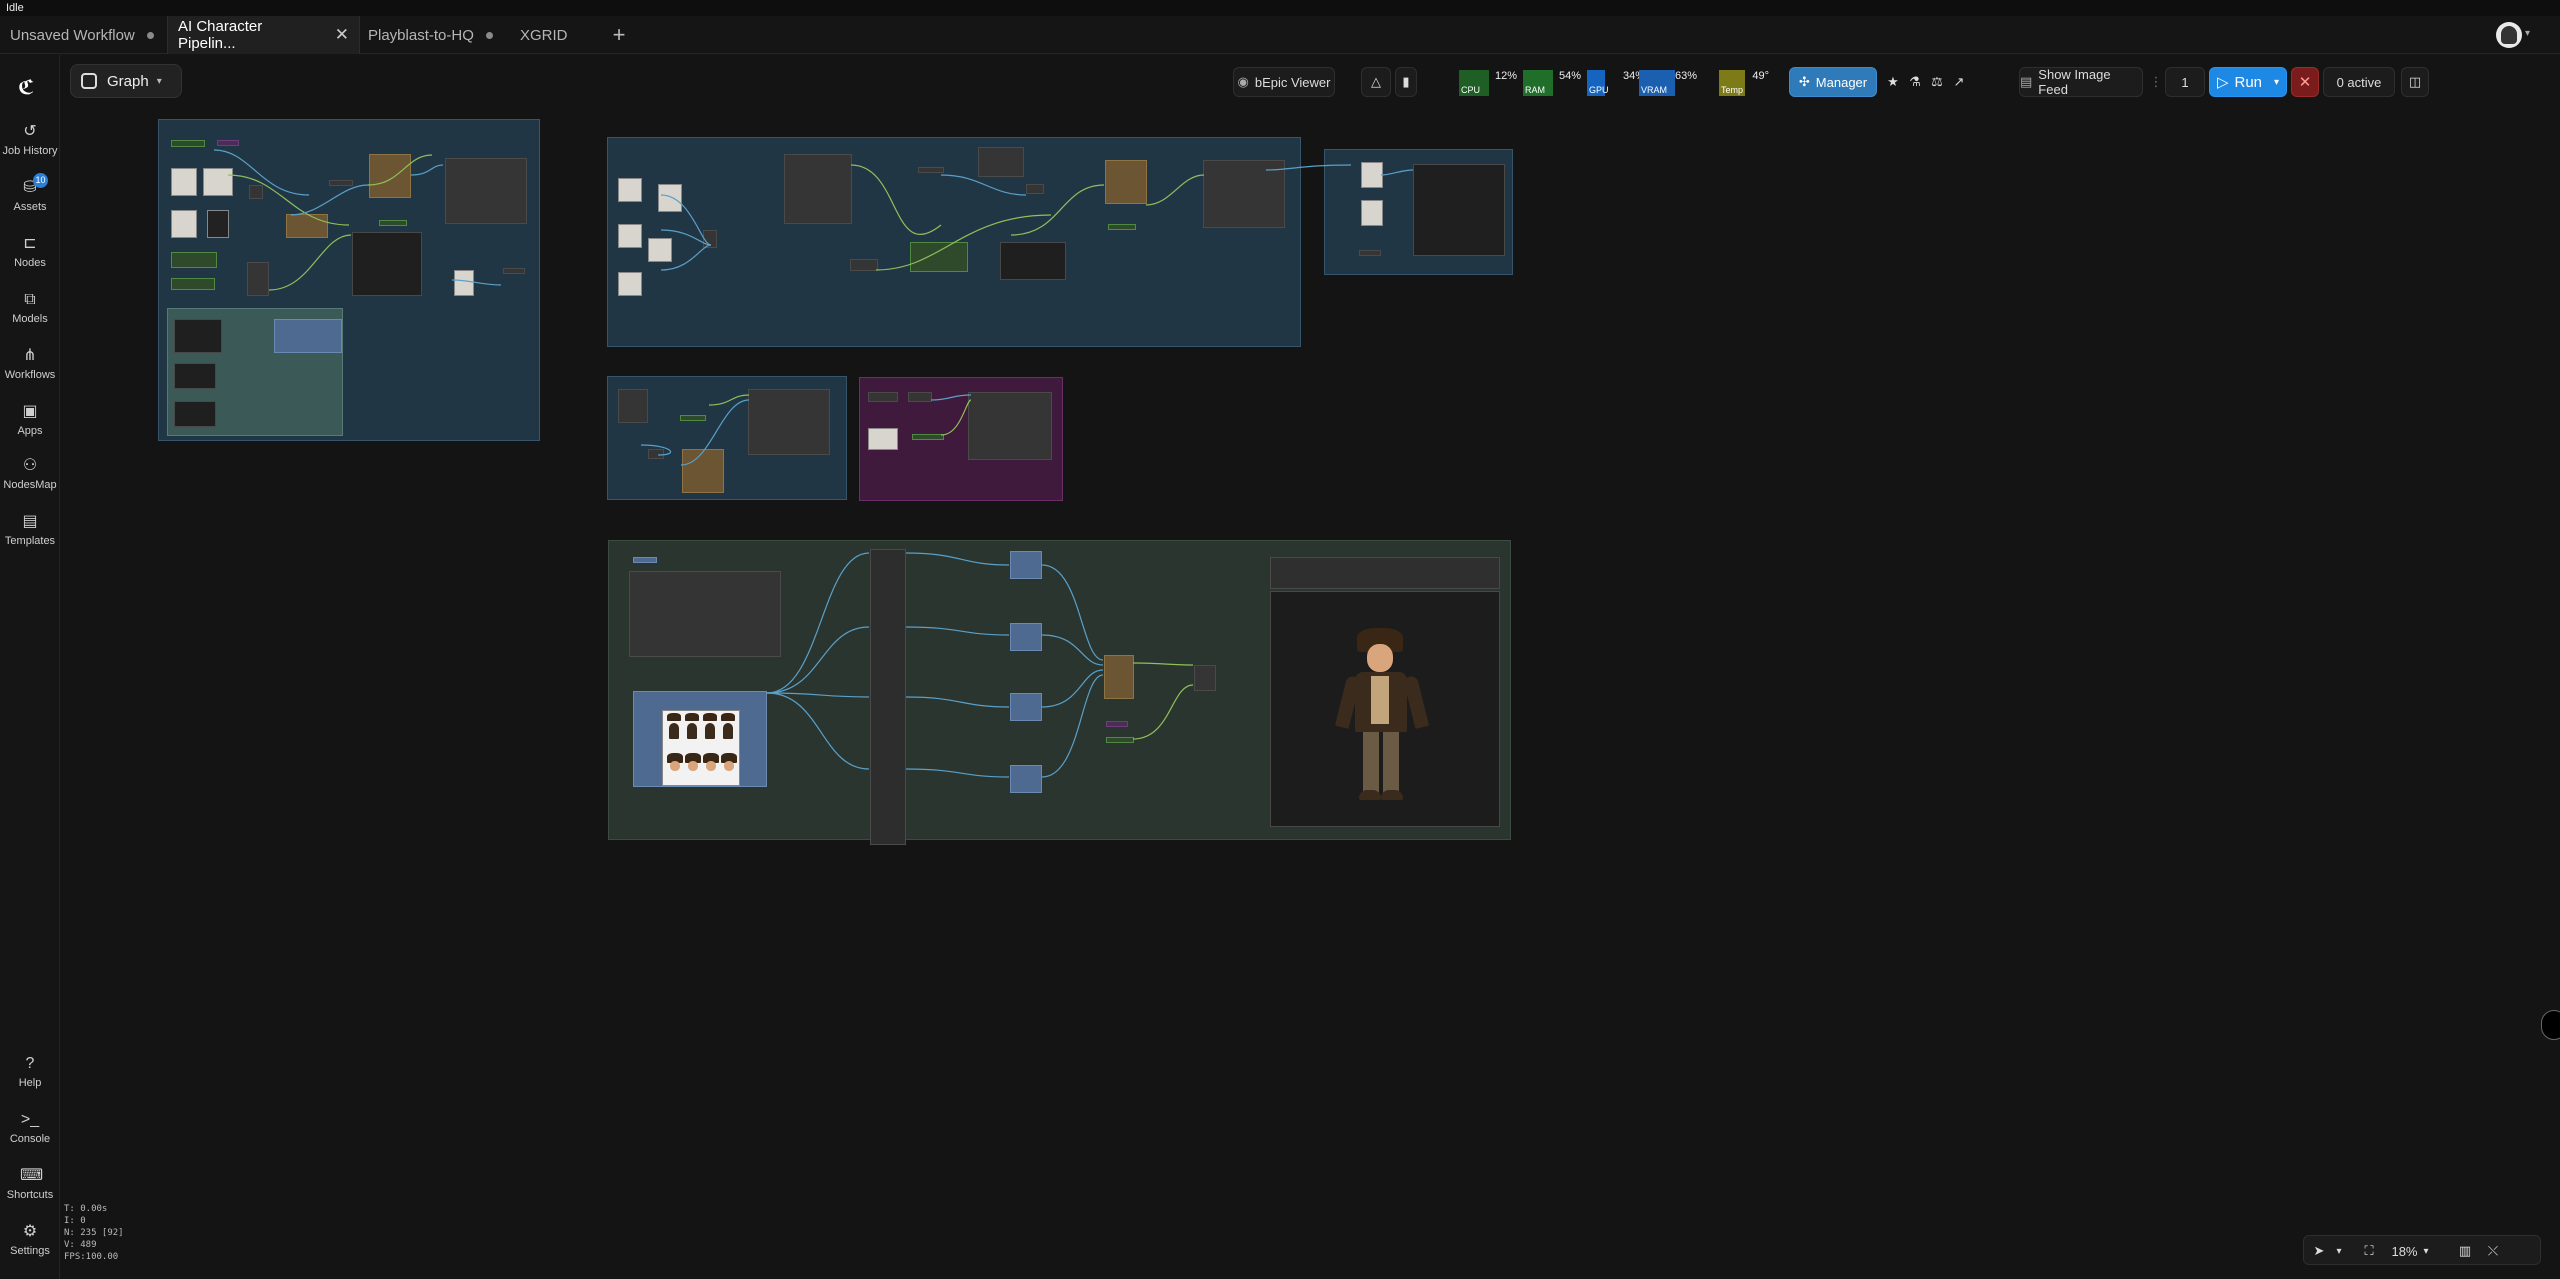 The image size is (2560, 1279). What do you see at coordinates (30, 1240) in the screenshot?
I see `sidebar-item-settings: ⚙ Settings` at bounding box center [30, 1240].